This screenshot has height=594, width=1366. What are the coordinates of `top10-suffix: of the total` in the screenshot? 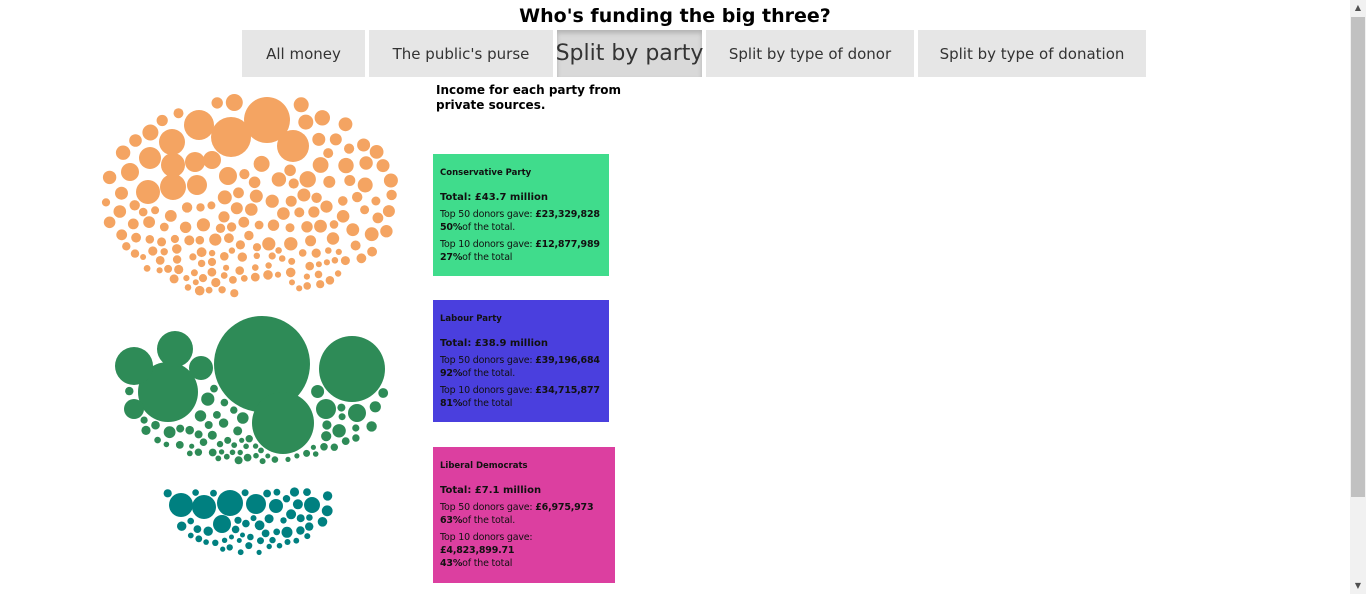 It's located at (487, 257).